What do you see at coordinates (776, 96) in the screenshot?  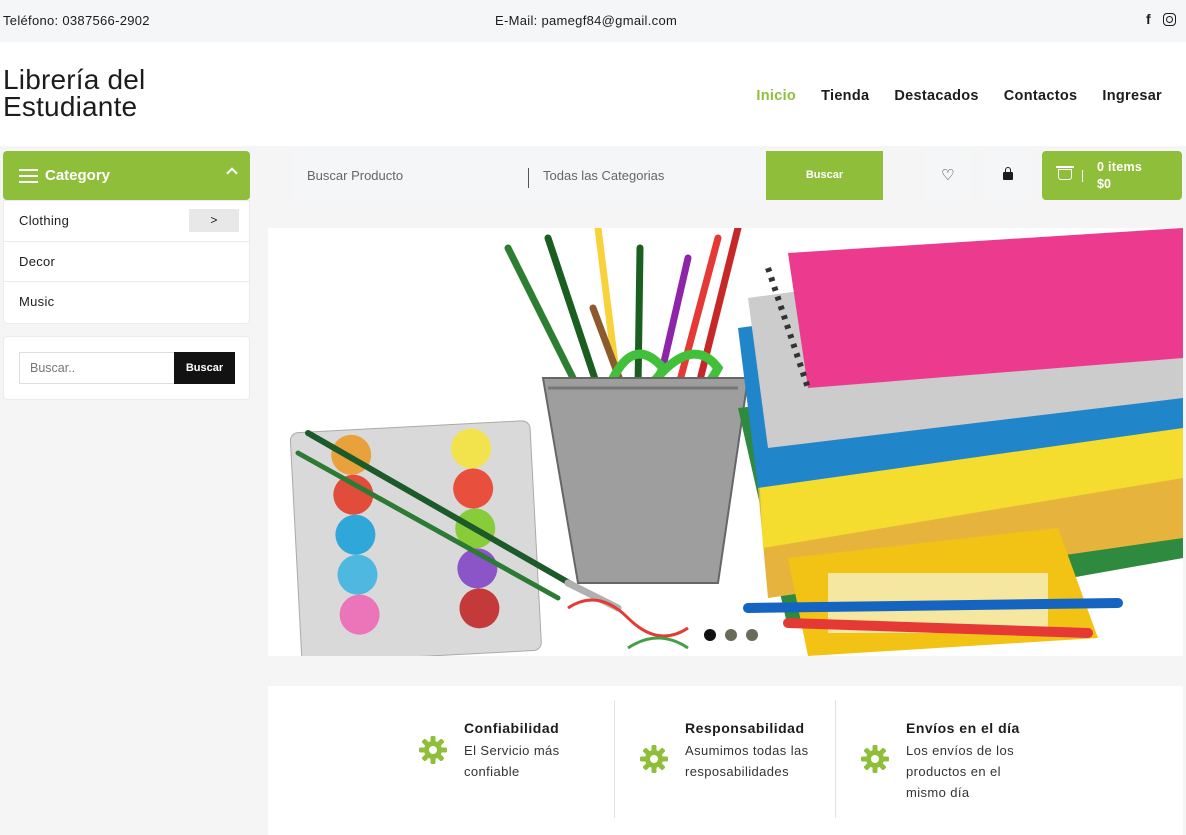 I see `nav-inicio: Inicio` at bounding box center [776, 96].